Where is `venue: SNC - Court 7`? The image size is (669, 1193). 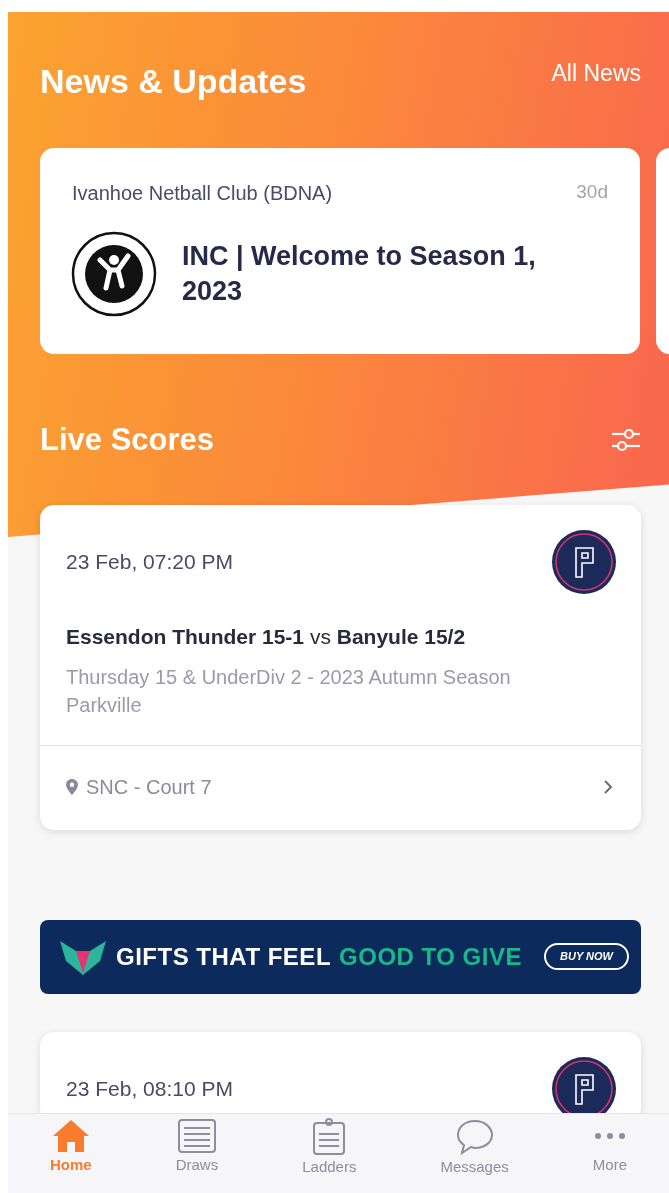 venue: SNC - Court 7 is located at coordinates (149, 787).